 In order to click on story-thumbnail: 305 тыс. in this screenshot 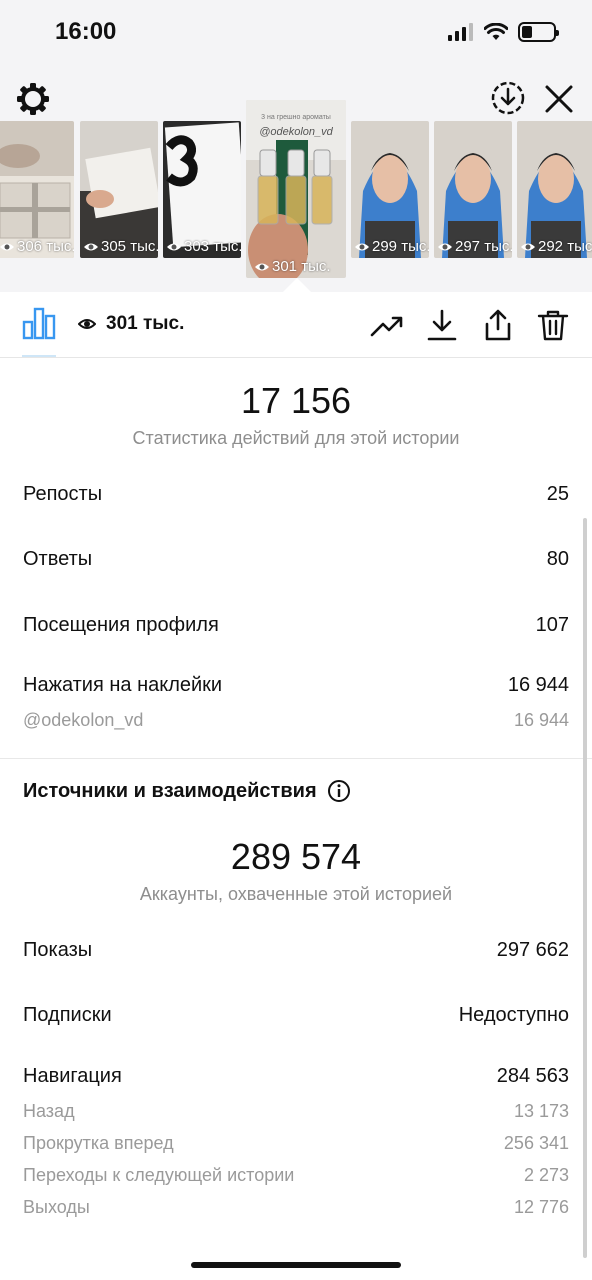, I will do `click(119, 189)`.